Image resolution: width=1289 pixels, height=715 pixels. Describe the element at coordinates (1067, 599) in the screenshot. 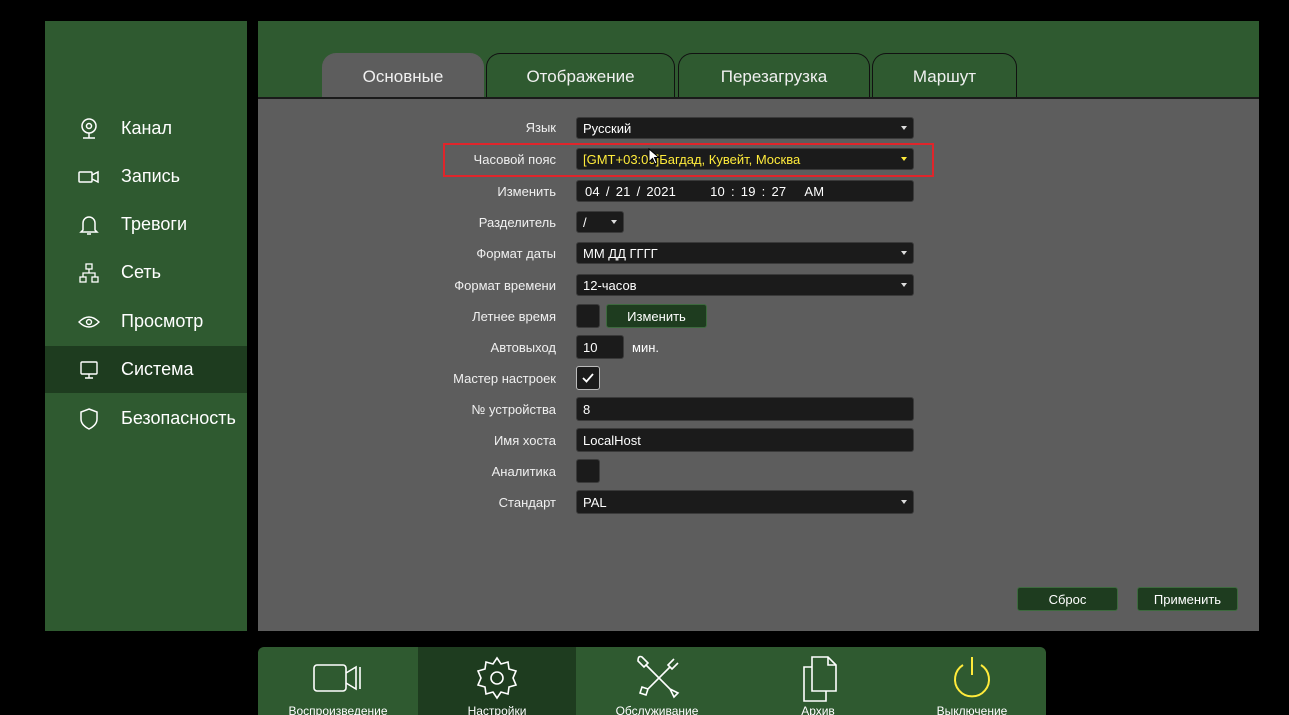

I see `reset-button: Сброс` at that location.